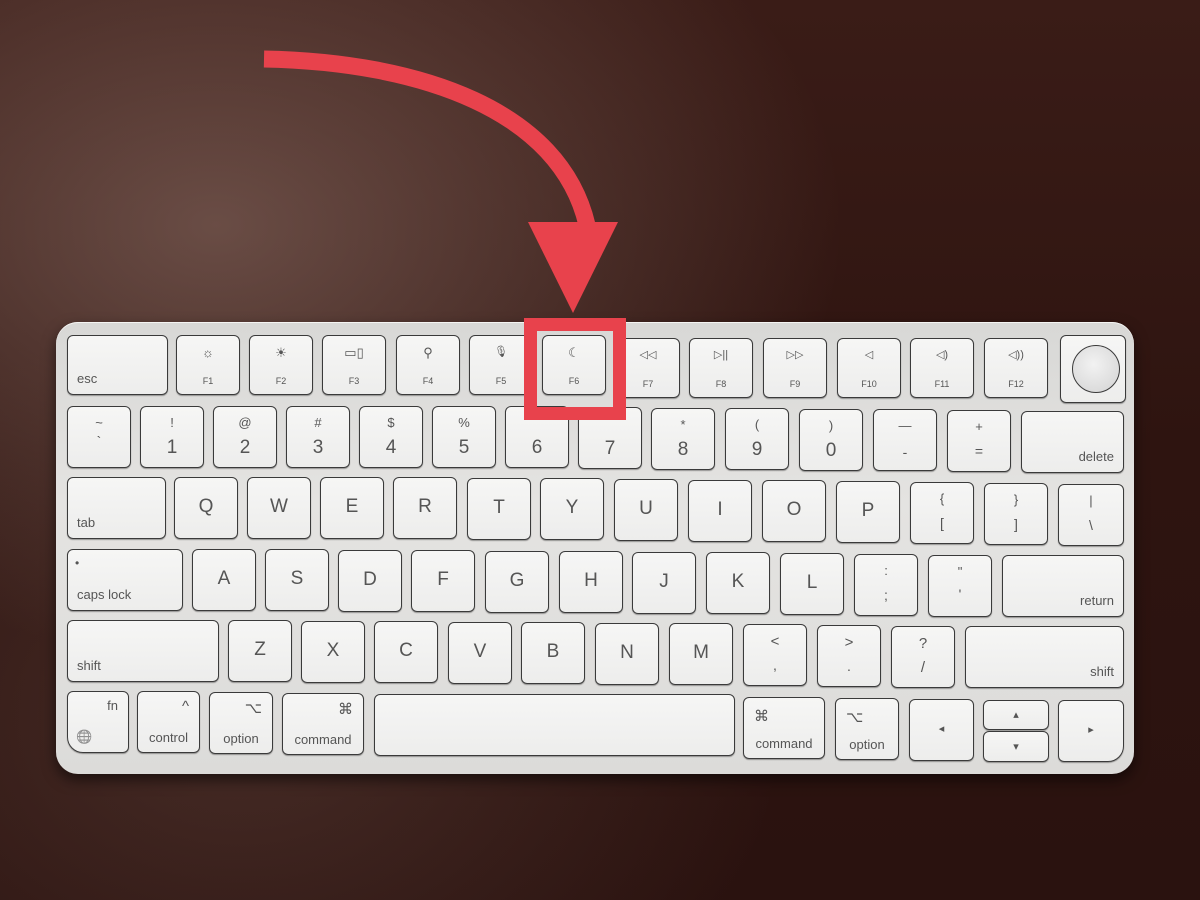  Describe the element at coordinates (208, 365) in the screenshot. I see `key-f1: ☼ F1` at that location.